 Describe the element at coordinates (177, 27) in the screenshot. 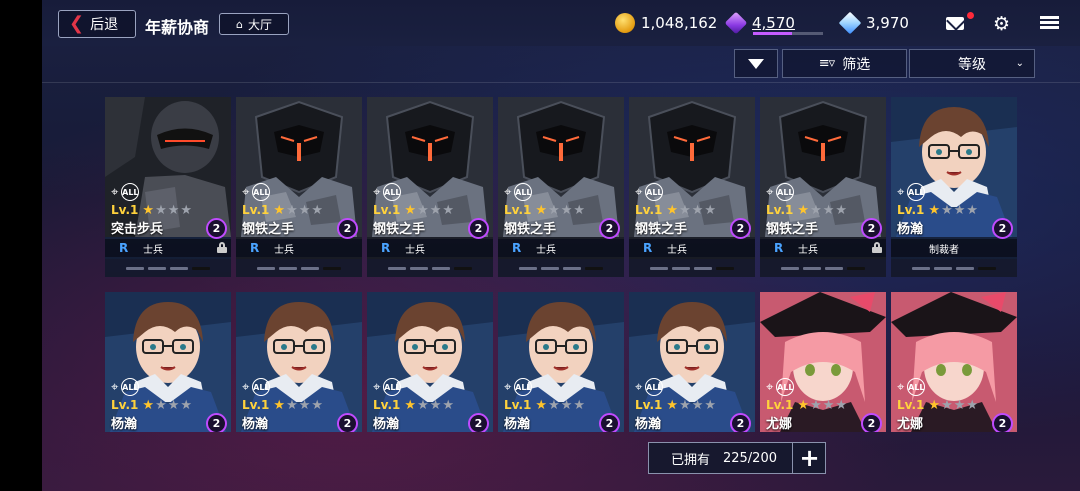

I see `page-title: 年薪协商` at that location.